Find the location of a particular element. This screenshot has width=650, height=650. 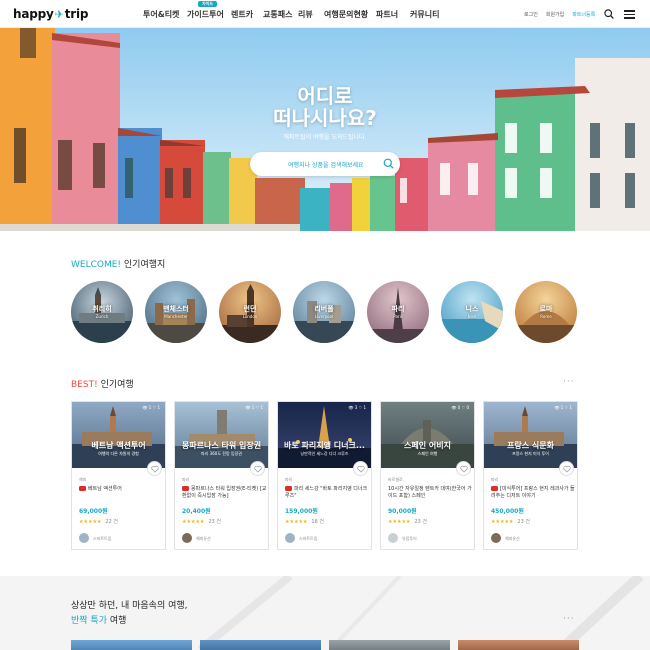

nav-item-partner: 파트너 is located at coordinates (393, 14).